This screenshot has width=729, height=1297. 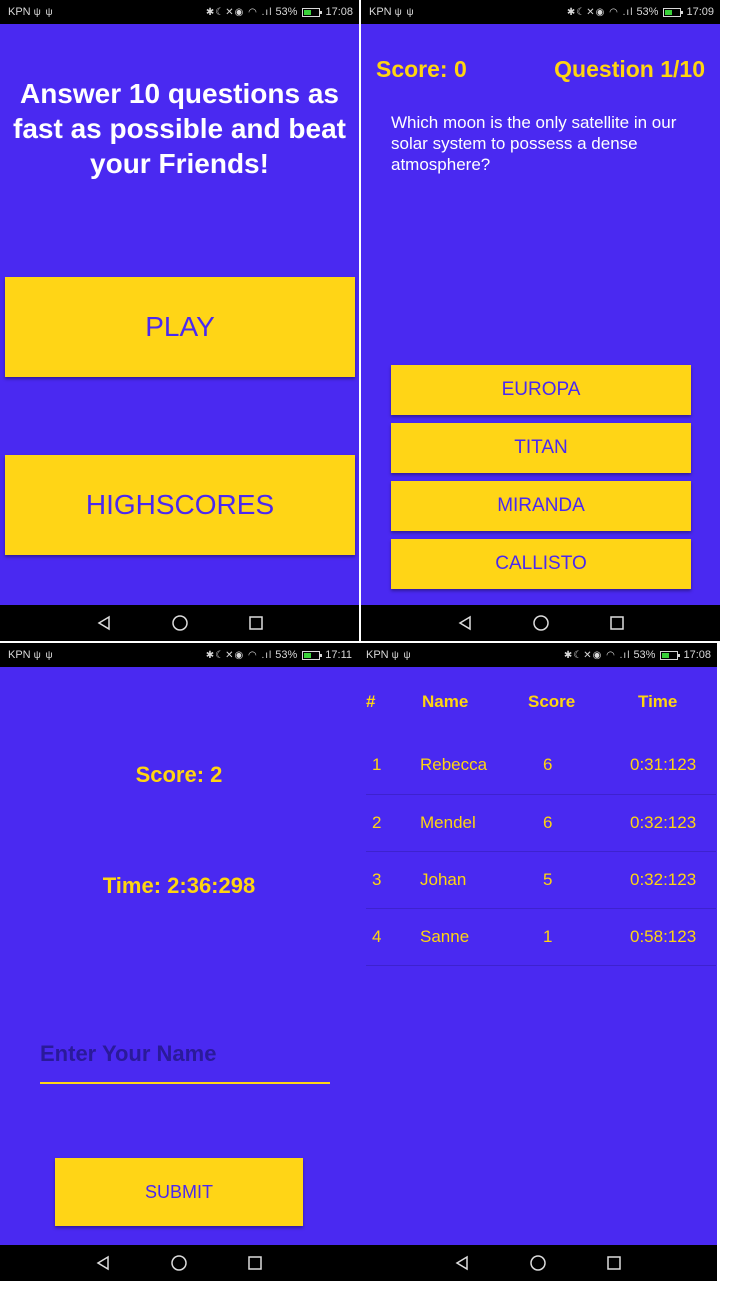 I want to click on table-row: 2 Mendel 6 0:32:123, so click(x=541, y=823).